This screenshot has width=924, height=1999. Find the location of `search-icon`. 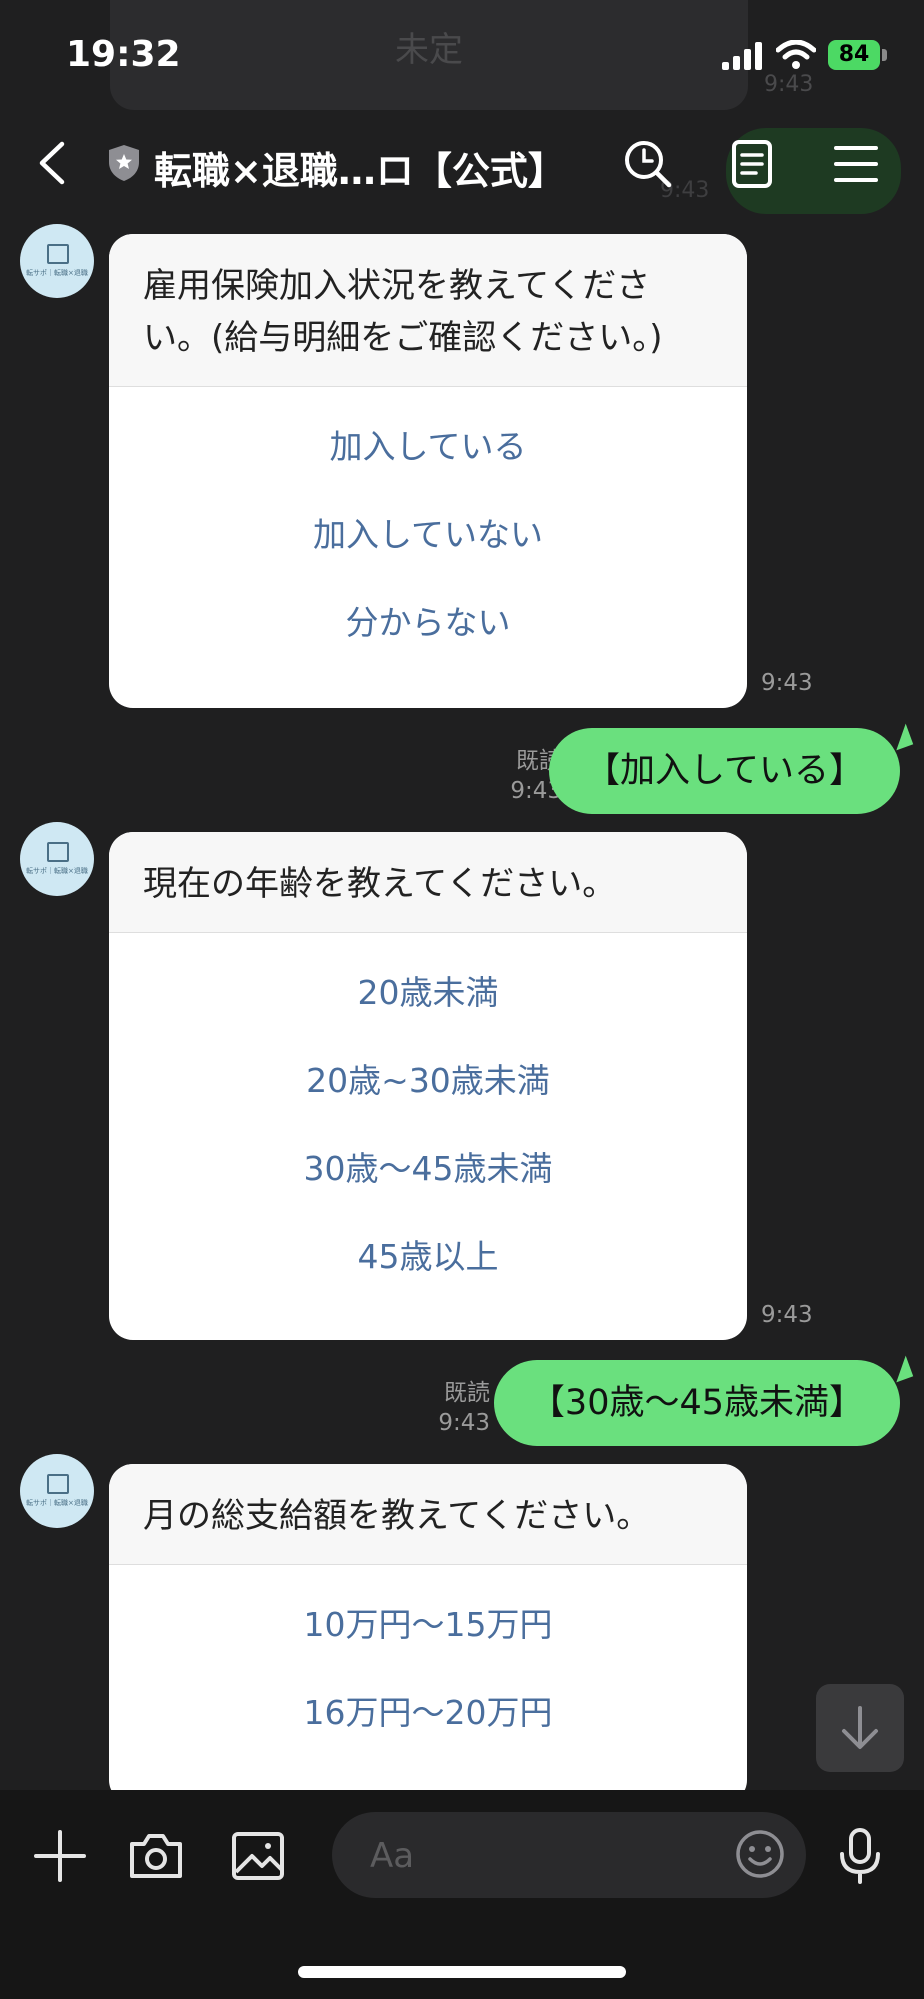

search-icon is located at coordinates (648, 164).